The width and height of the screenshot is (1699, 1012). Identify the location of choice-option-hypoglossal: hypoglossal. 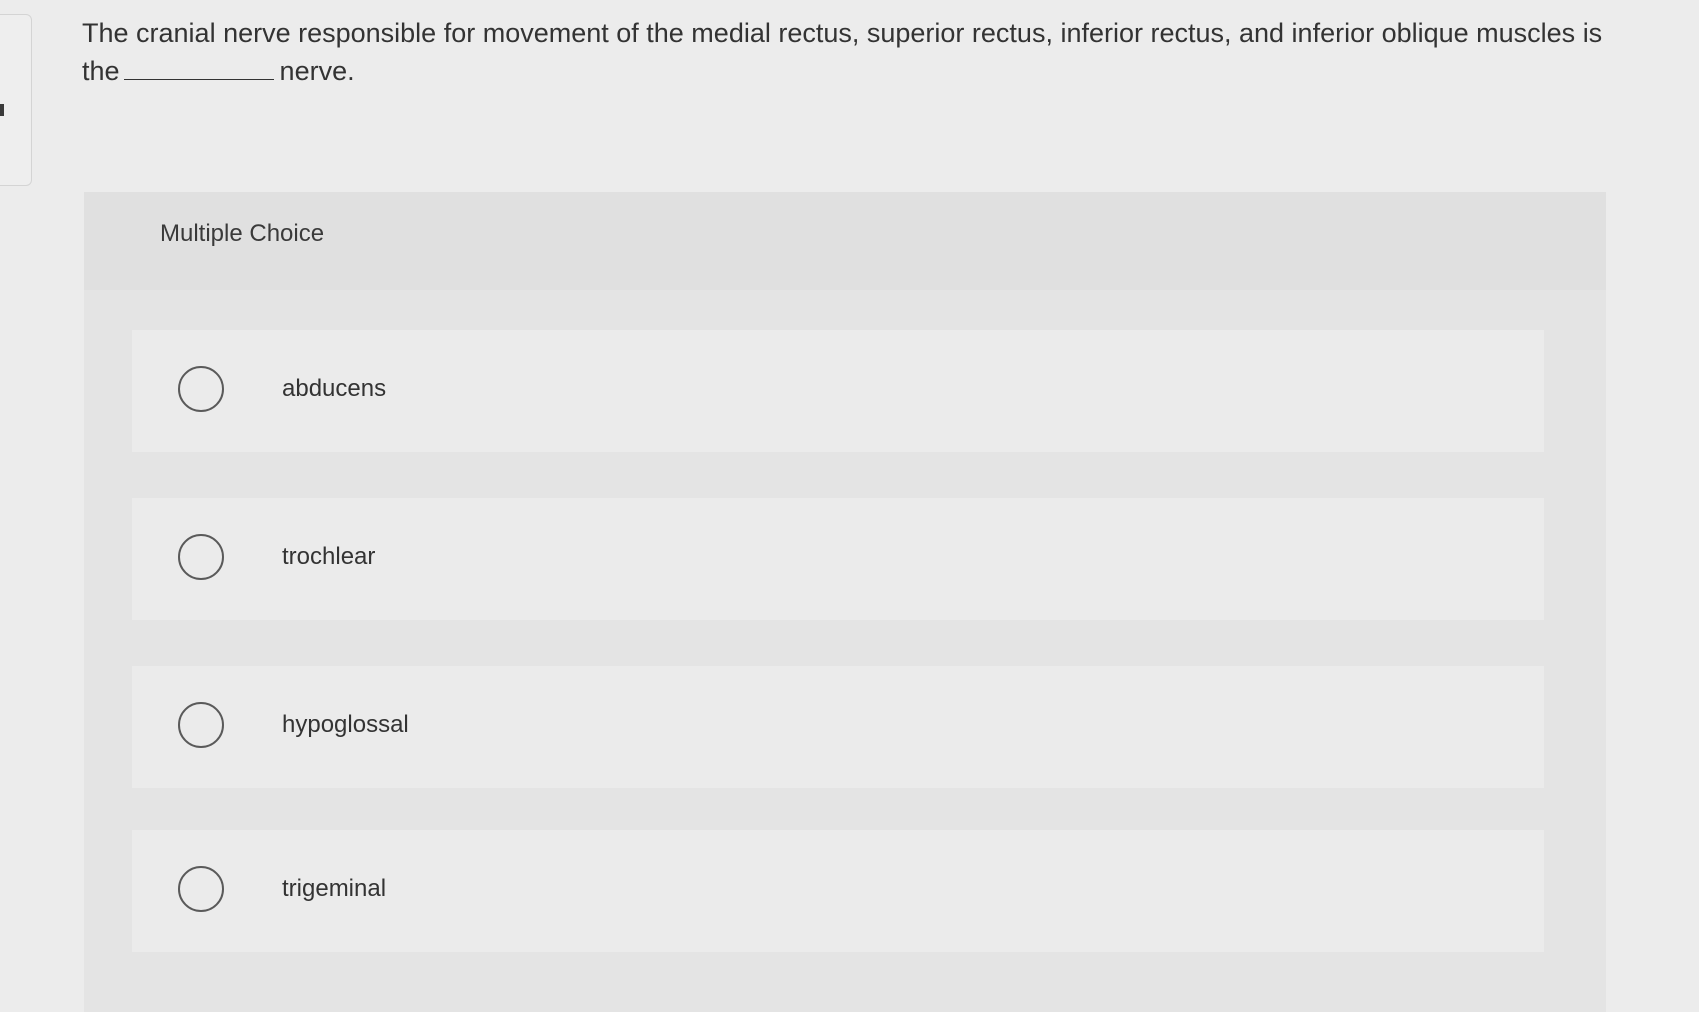
(838, 727).